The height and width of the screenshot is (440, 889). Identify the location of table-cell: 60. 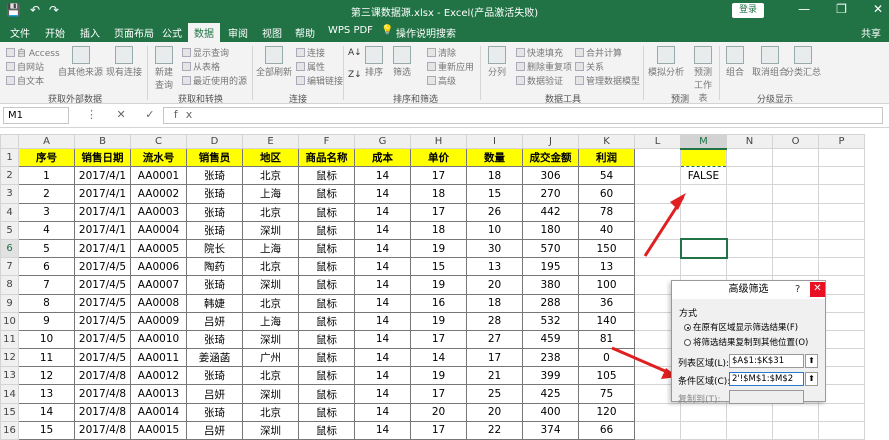
(606, 194).